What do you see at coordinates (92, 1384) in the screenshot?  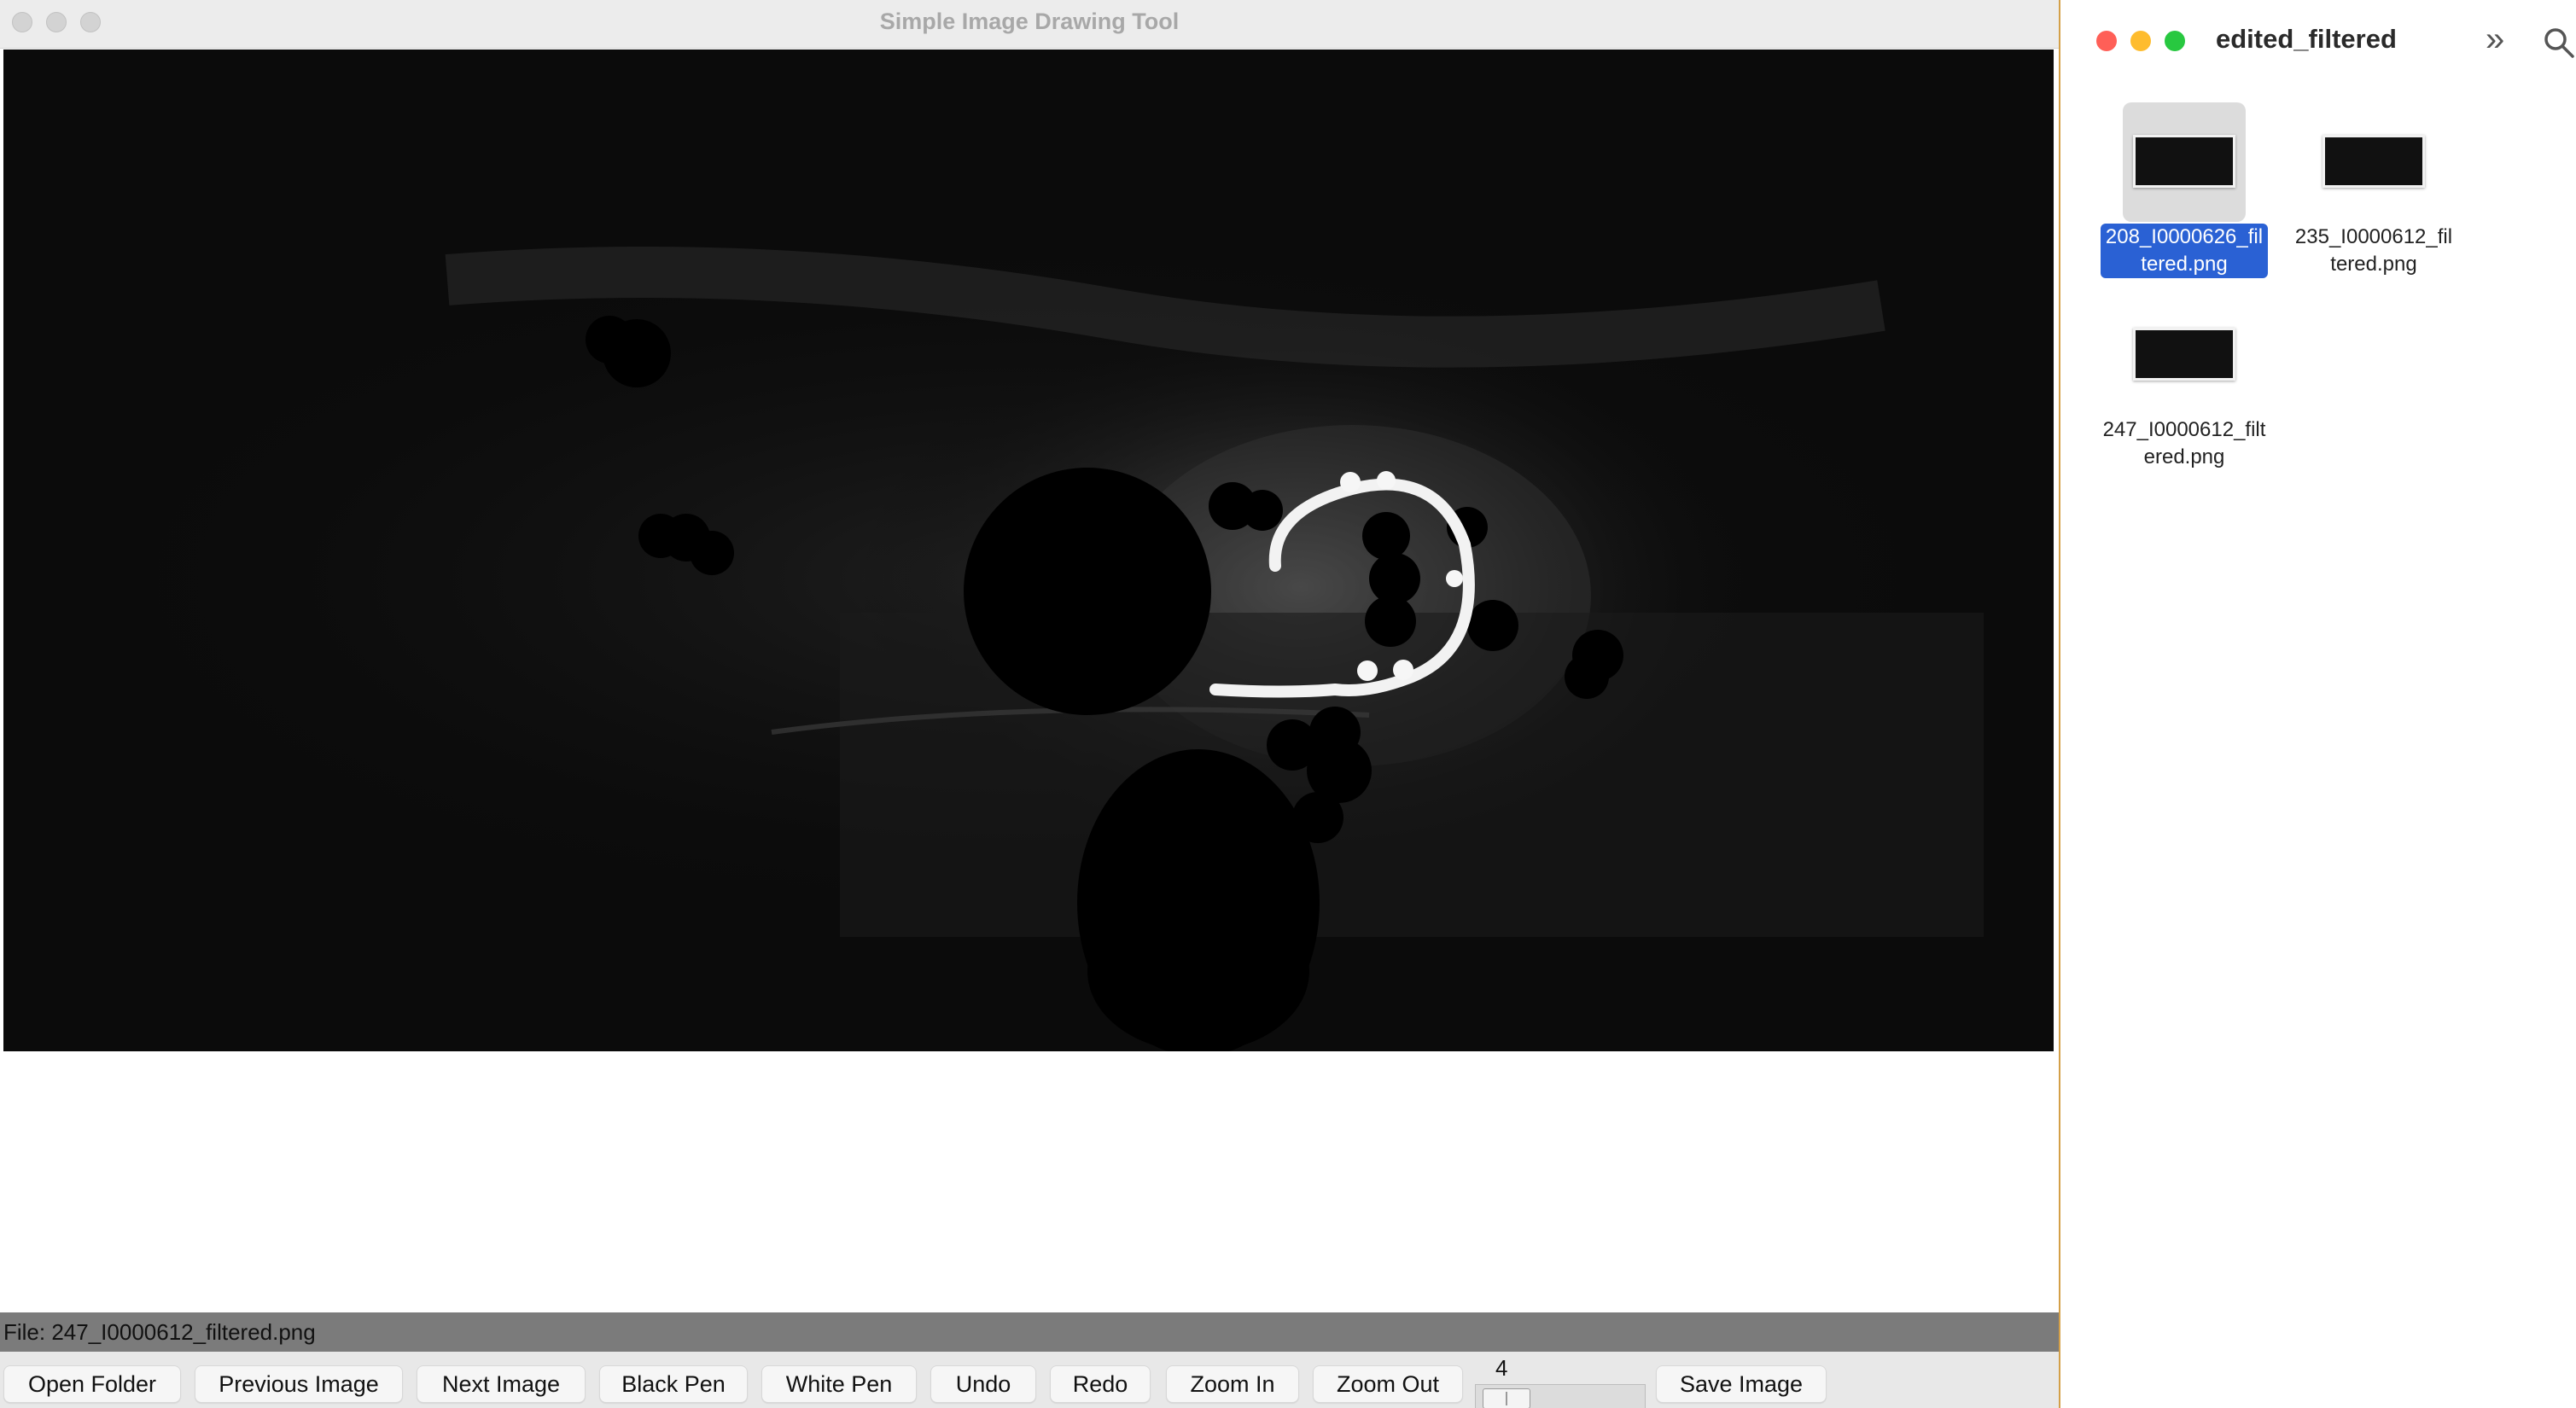 I see `open-folder-button: Open Folder` at bounding box center [92, 1384].